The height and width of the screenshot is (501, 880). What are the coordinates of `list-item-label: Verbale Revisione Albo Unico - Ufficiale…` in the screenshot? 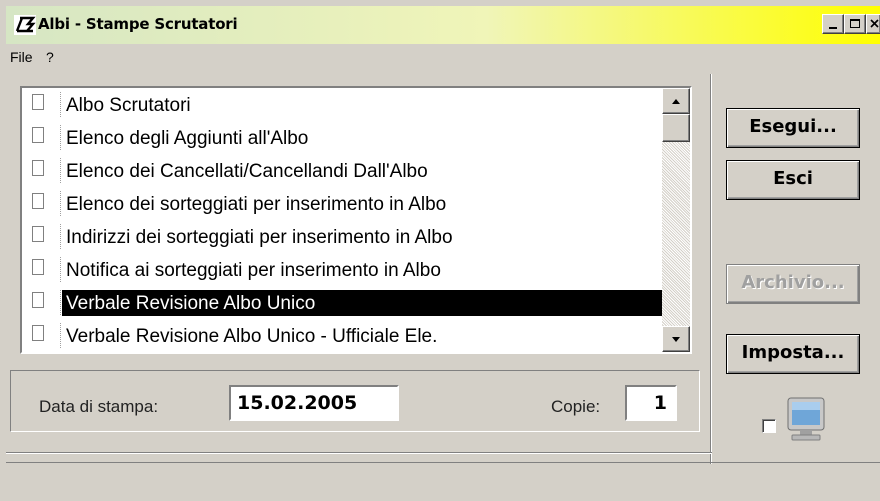 It's located at (252, 336).